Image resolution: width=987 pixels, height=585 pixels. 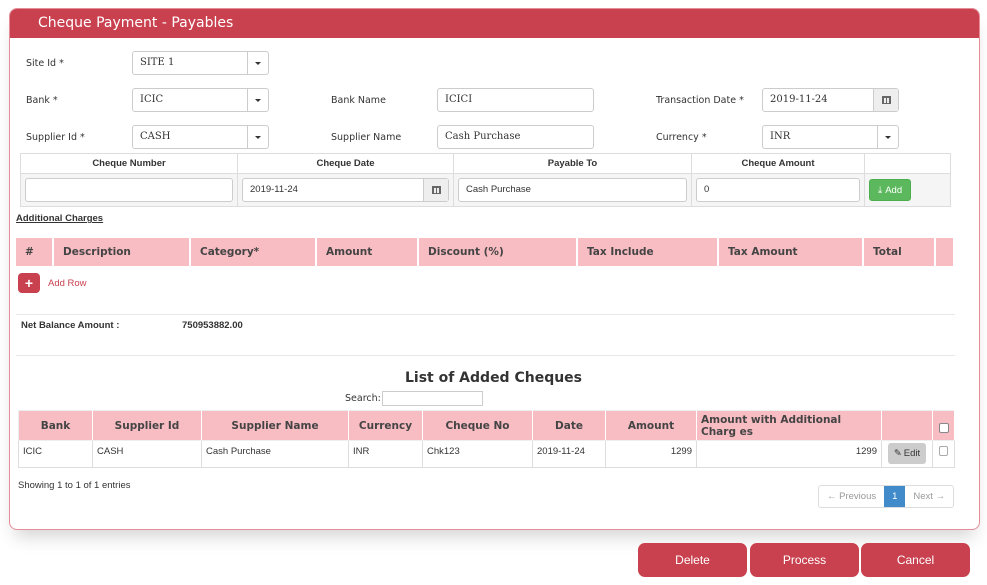 What do you see at coordinates (804, 560) in the screenshot?
I see `process-button: Process` at bounding box center [804, 560].